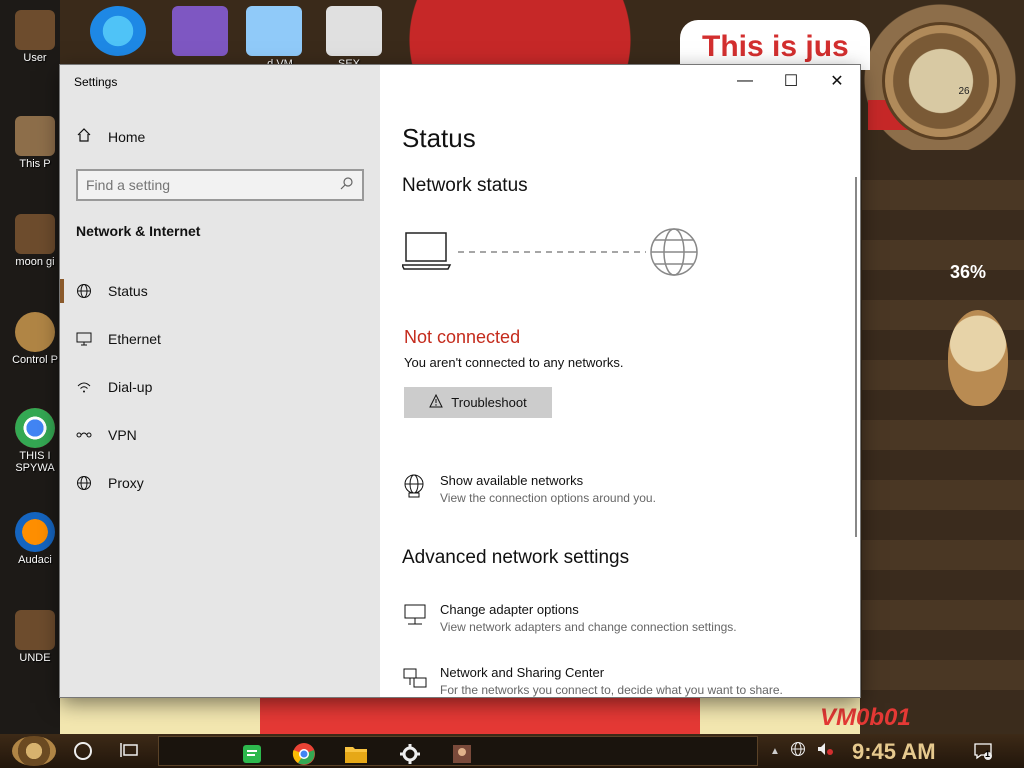  What do you see at coordinates (130, 387) in the screenshot?
I see `nav-item-label: Dial-up` at bounding box center [130, 387].